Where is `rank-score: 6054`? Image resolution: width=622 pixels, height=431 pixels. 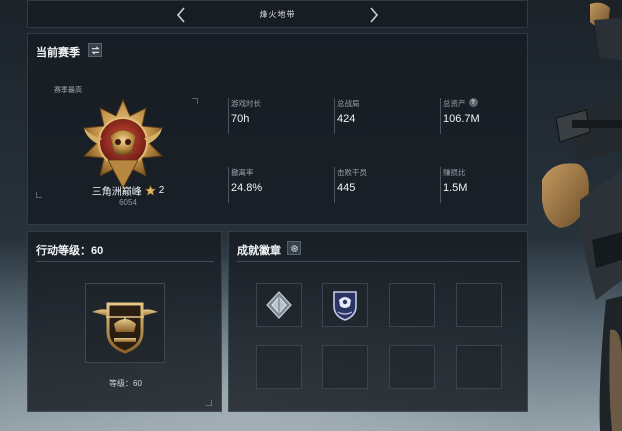
rank-score: 6054 is located at coordinates (128, 202).